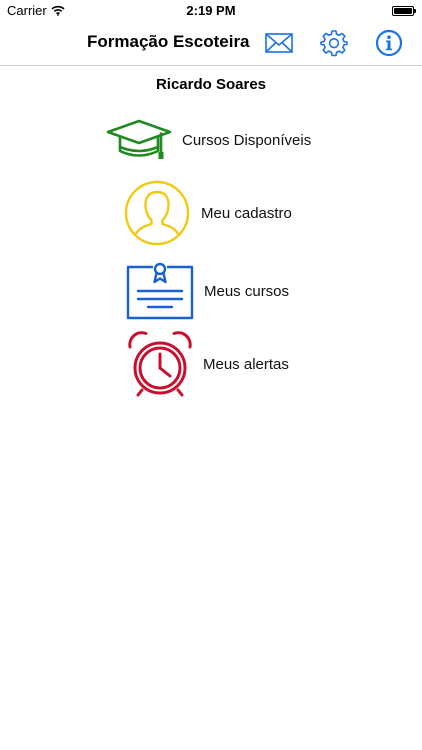 The width and height of the screenshot is (422, 750). What do you see at coordinates (246, 213) in the screenshot?
I see `menu-item-label: Meu cadastro` at bounding box center [246, 213].